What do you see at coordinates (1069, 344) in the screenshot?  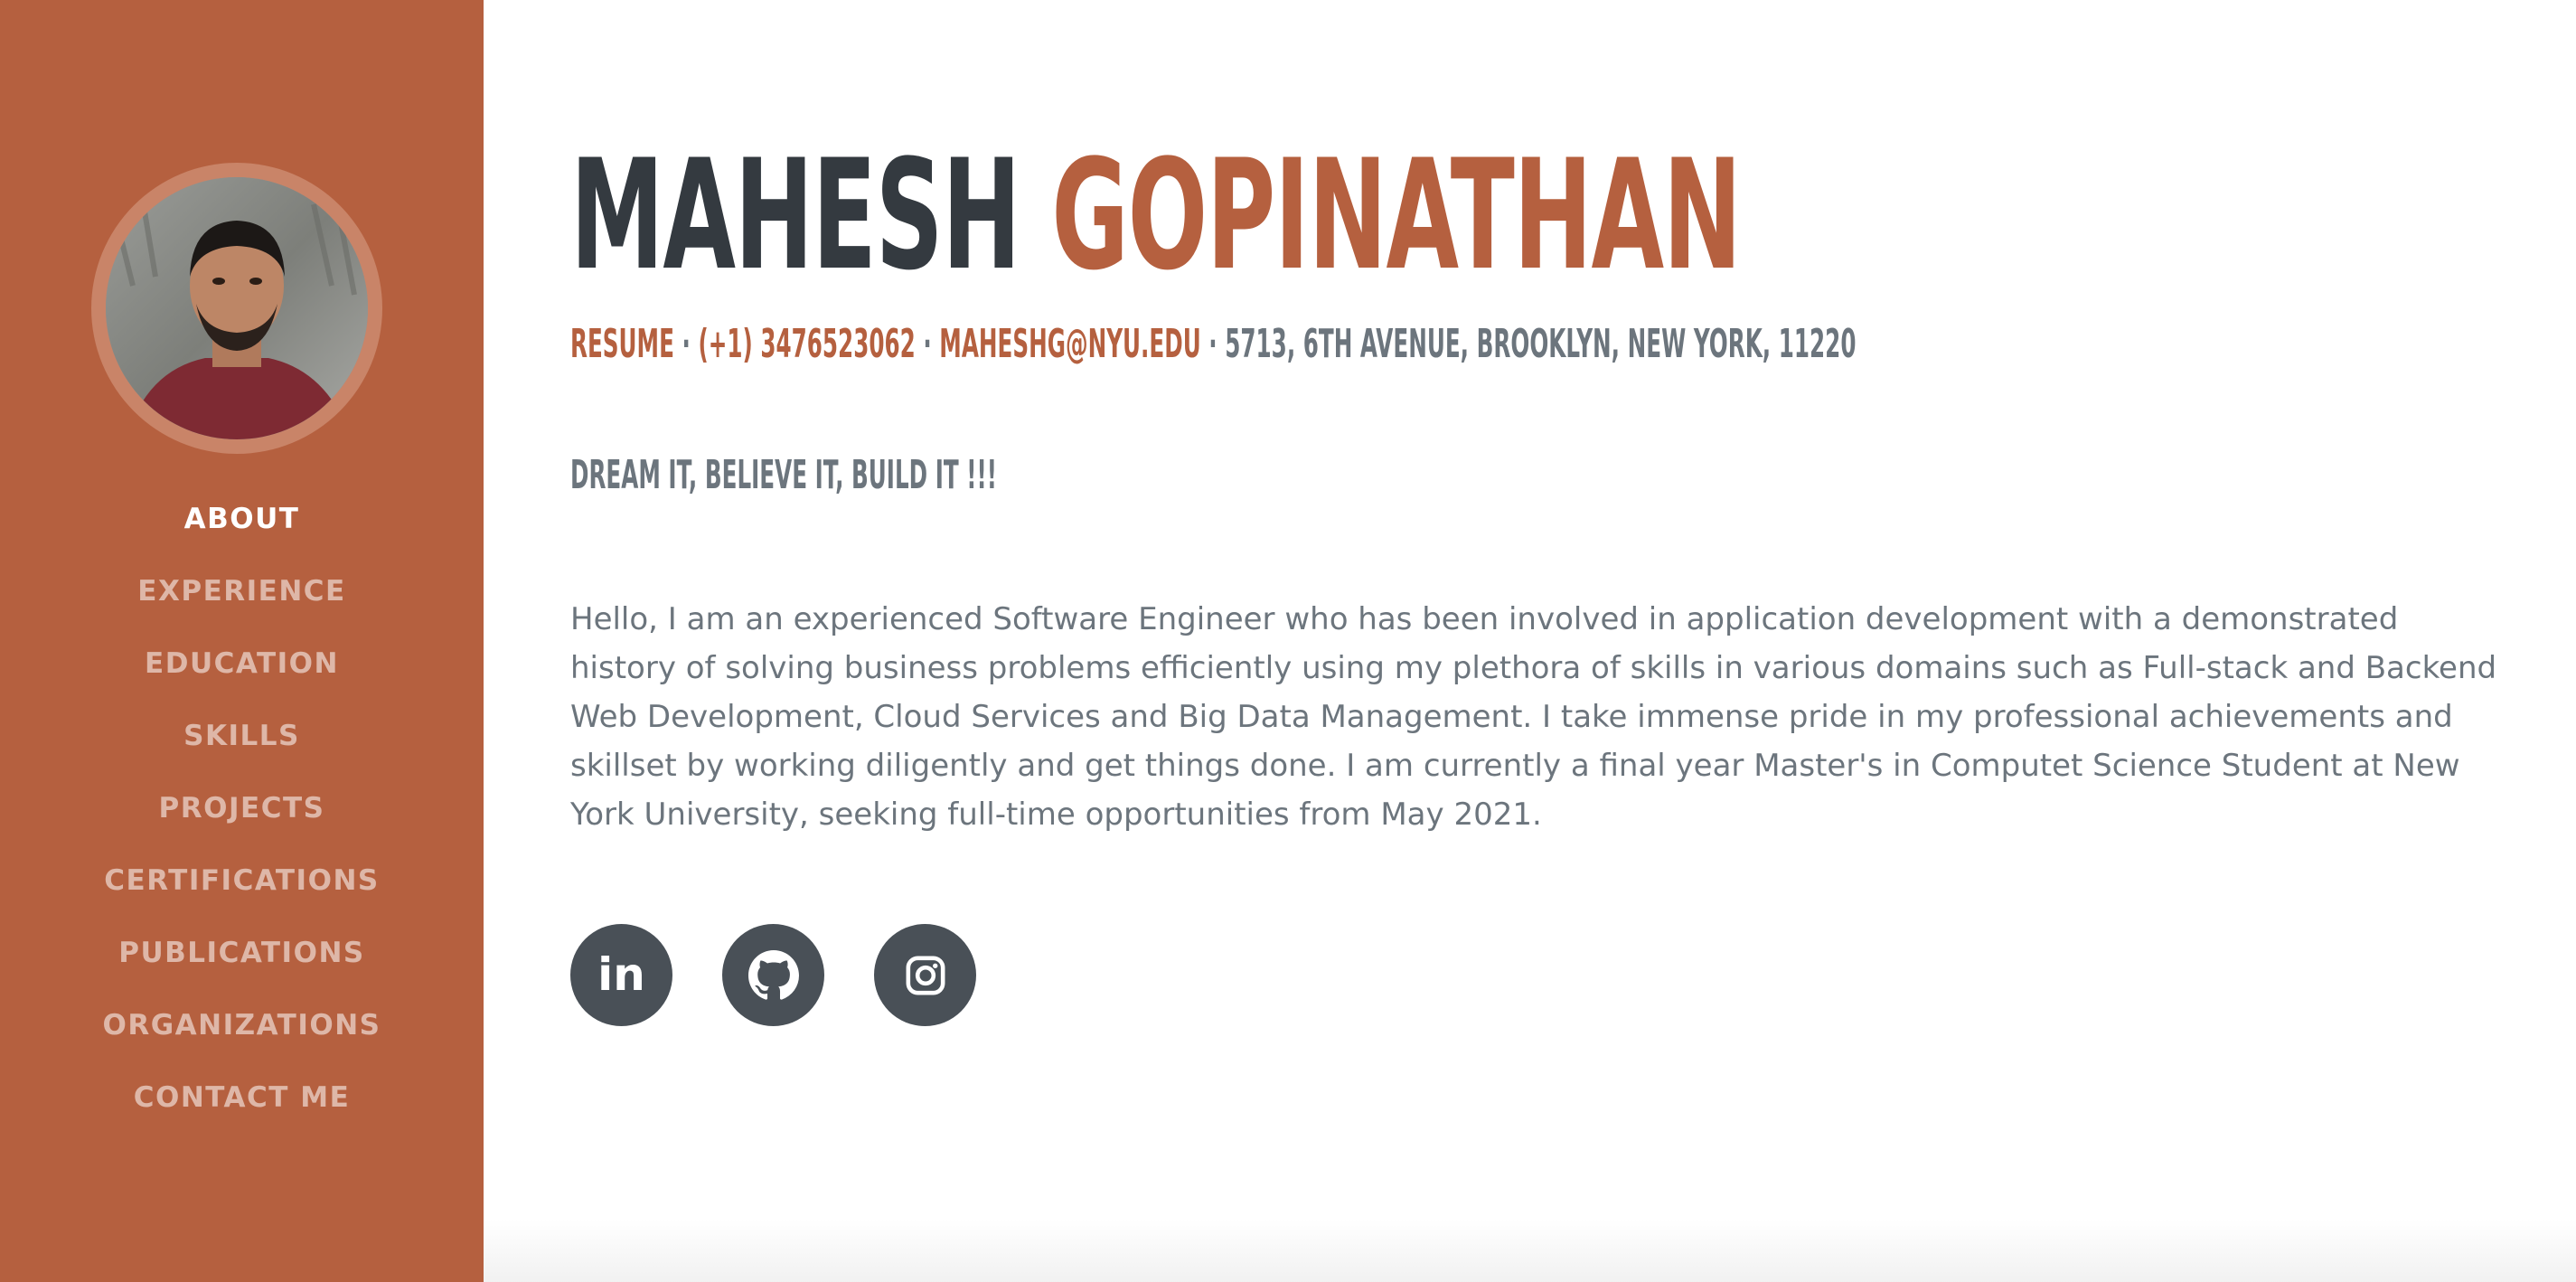 I see `email-link: MAHESHG@NYU.EDU` at bounding box center [1069, 344].